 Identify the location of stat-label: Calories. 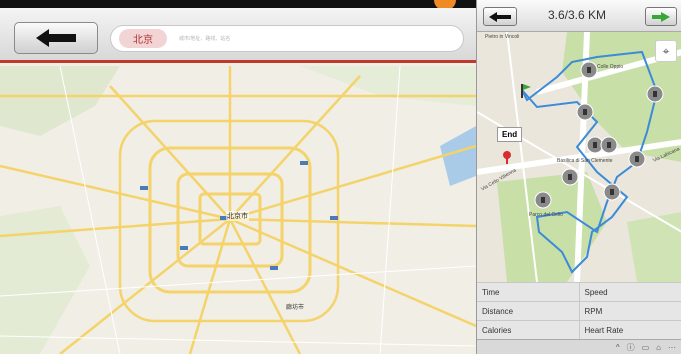
(528, 330).